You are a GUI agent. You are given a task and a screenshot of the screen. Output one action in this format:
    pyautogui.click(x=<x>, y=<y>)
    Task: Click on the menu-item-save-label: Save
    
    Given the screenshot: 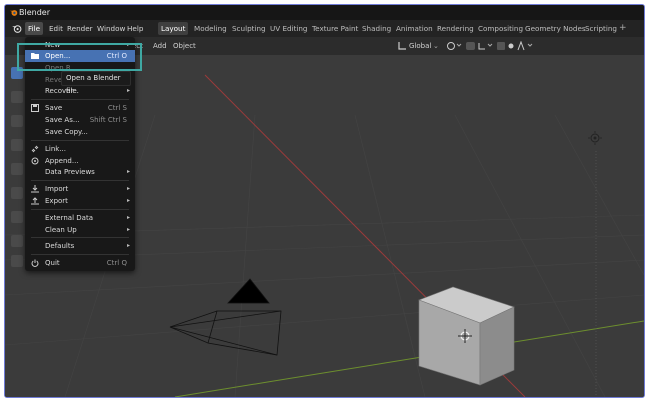 What is the action you would take?
    pyautogui.click(x=54, y=108)
    